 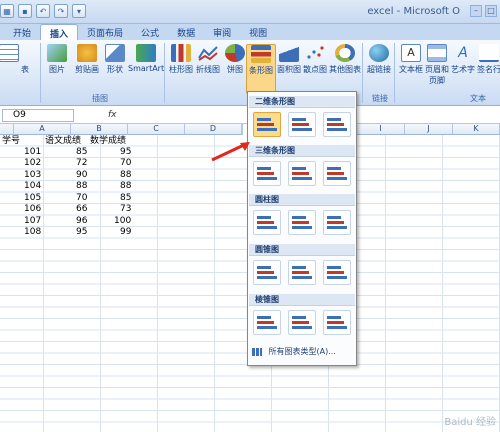 What do you see at coordinates (63, 141) in the screenshot?
I see `table-header: 语文成绩` at bounding box center [63, 141].